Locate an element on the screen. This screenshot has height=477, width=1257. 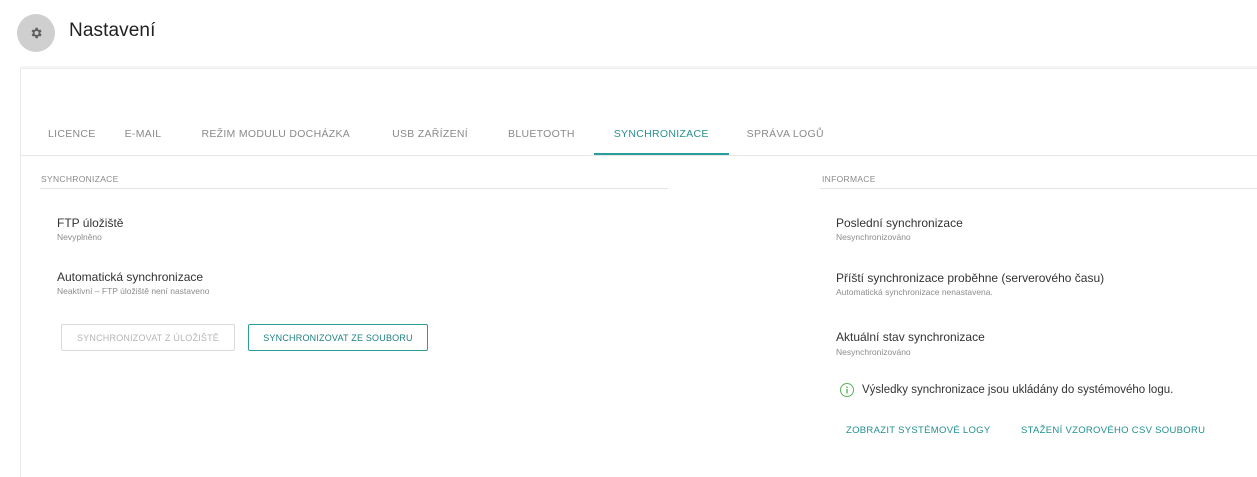
show-system-logs-link: ZOBRAZIT SYSTÉMOVÉ LOGY is located at coordinates (918, 430).